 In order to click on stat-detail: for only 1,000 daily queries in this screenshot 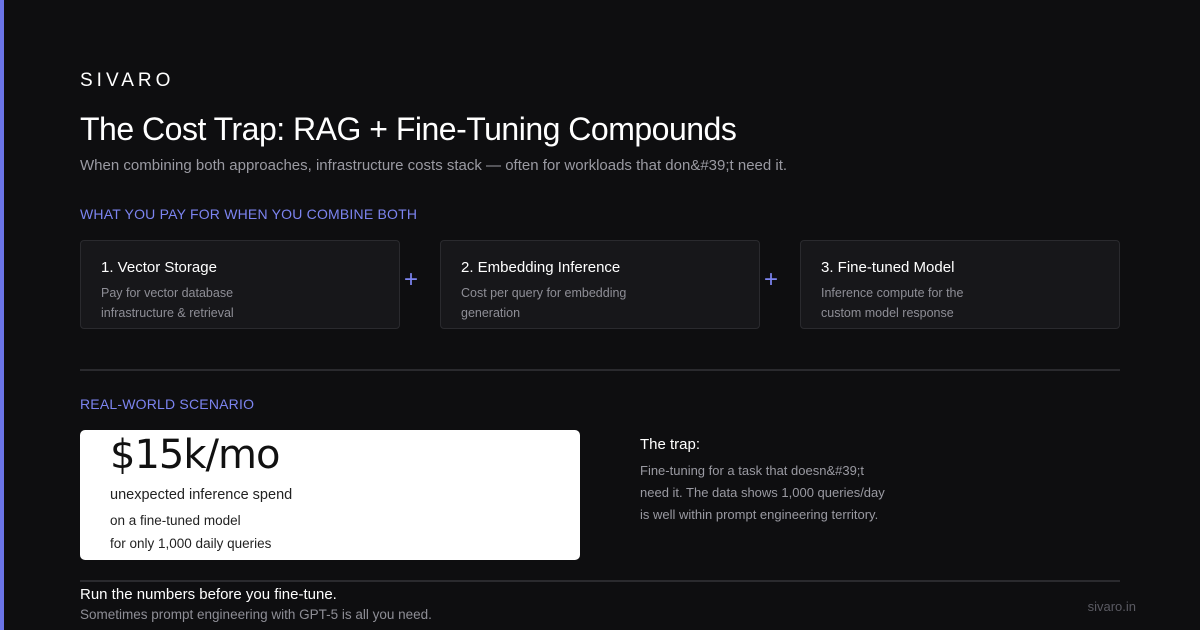, I will do `click(191, 543)`.